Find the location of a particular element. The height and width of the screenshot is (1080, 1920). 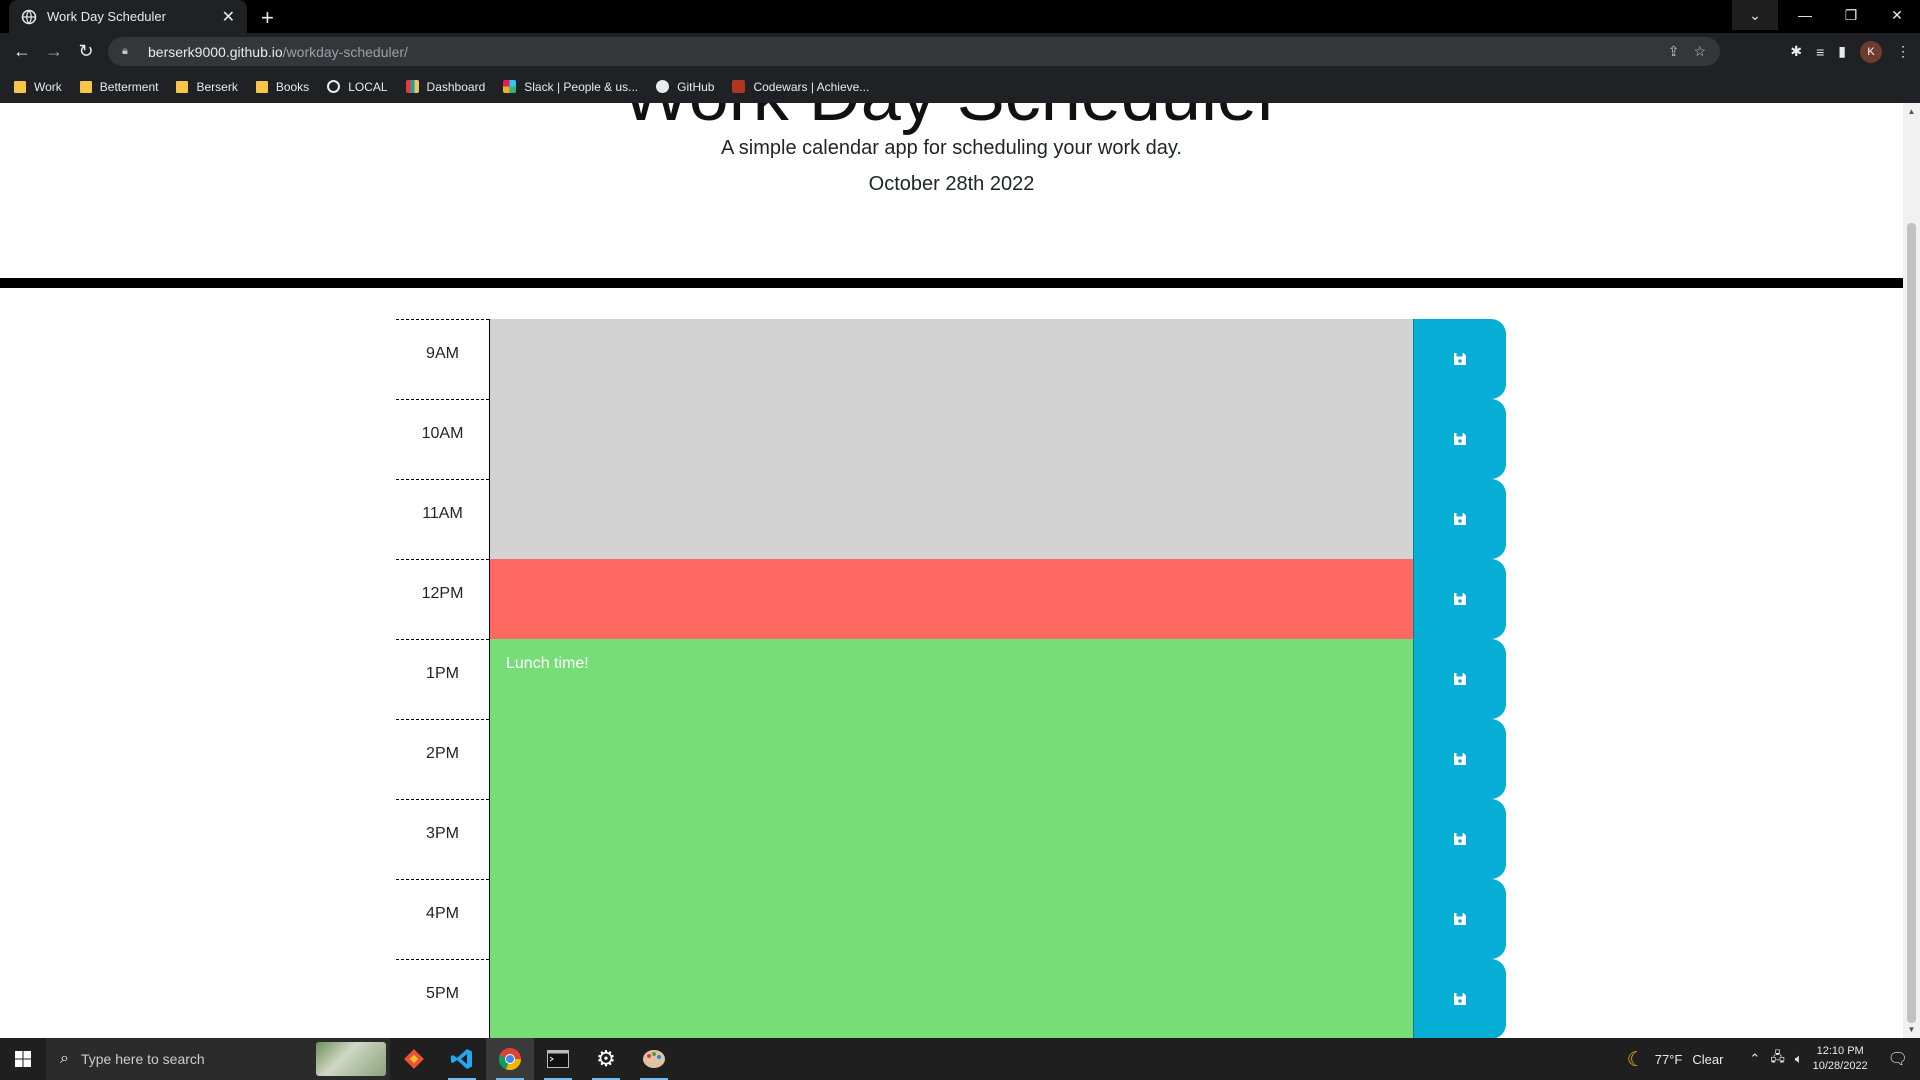

bookmark-dashboard: Dashboard is located at coordinates (445, 86).